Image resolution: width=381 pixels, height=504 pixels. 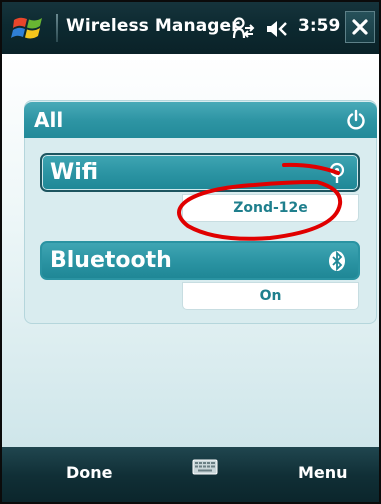 I want to click on title-bar: Wireless Manager 3:59, so click(x=190, y=28).